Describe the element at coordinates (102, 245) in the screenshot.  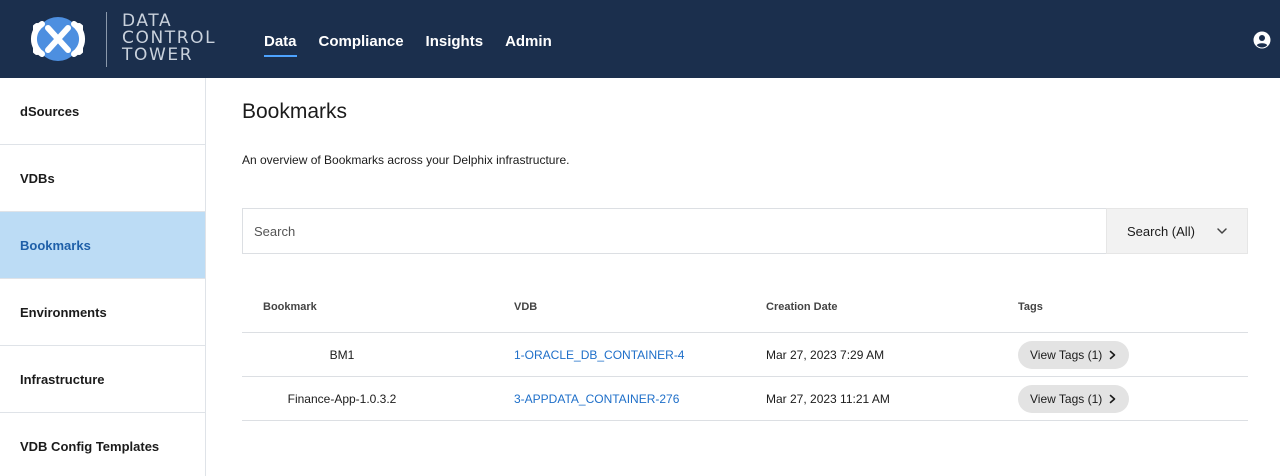
I see `sidebar-item-bookmarks: Bookmarks` at that location.